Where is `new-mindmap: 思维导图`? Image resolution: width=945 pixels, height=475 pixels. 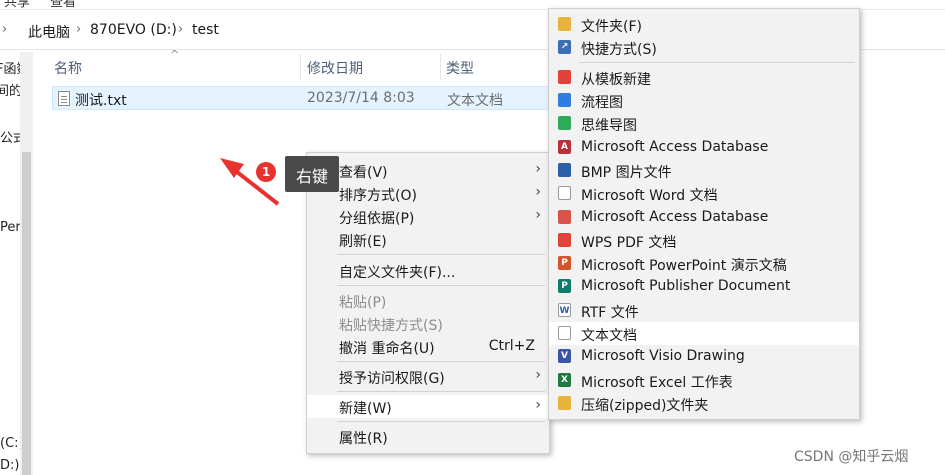
new-mindmap: 思维导图 is located at coordinates (704, 123).